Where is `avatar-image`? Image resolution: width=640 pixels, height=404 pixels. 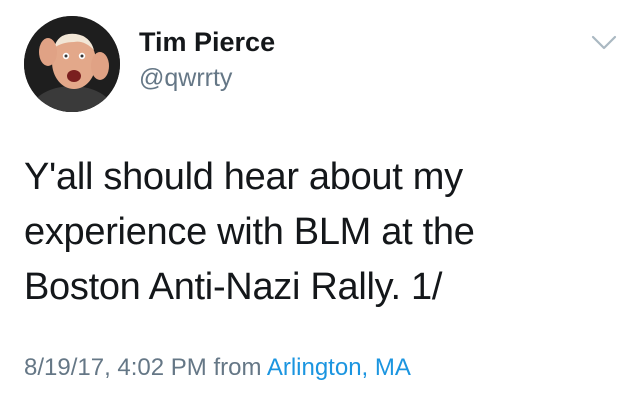 avatar-image is located at coordinates (72, 64).